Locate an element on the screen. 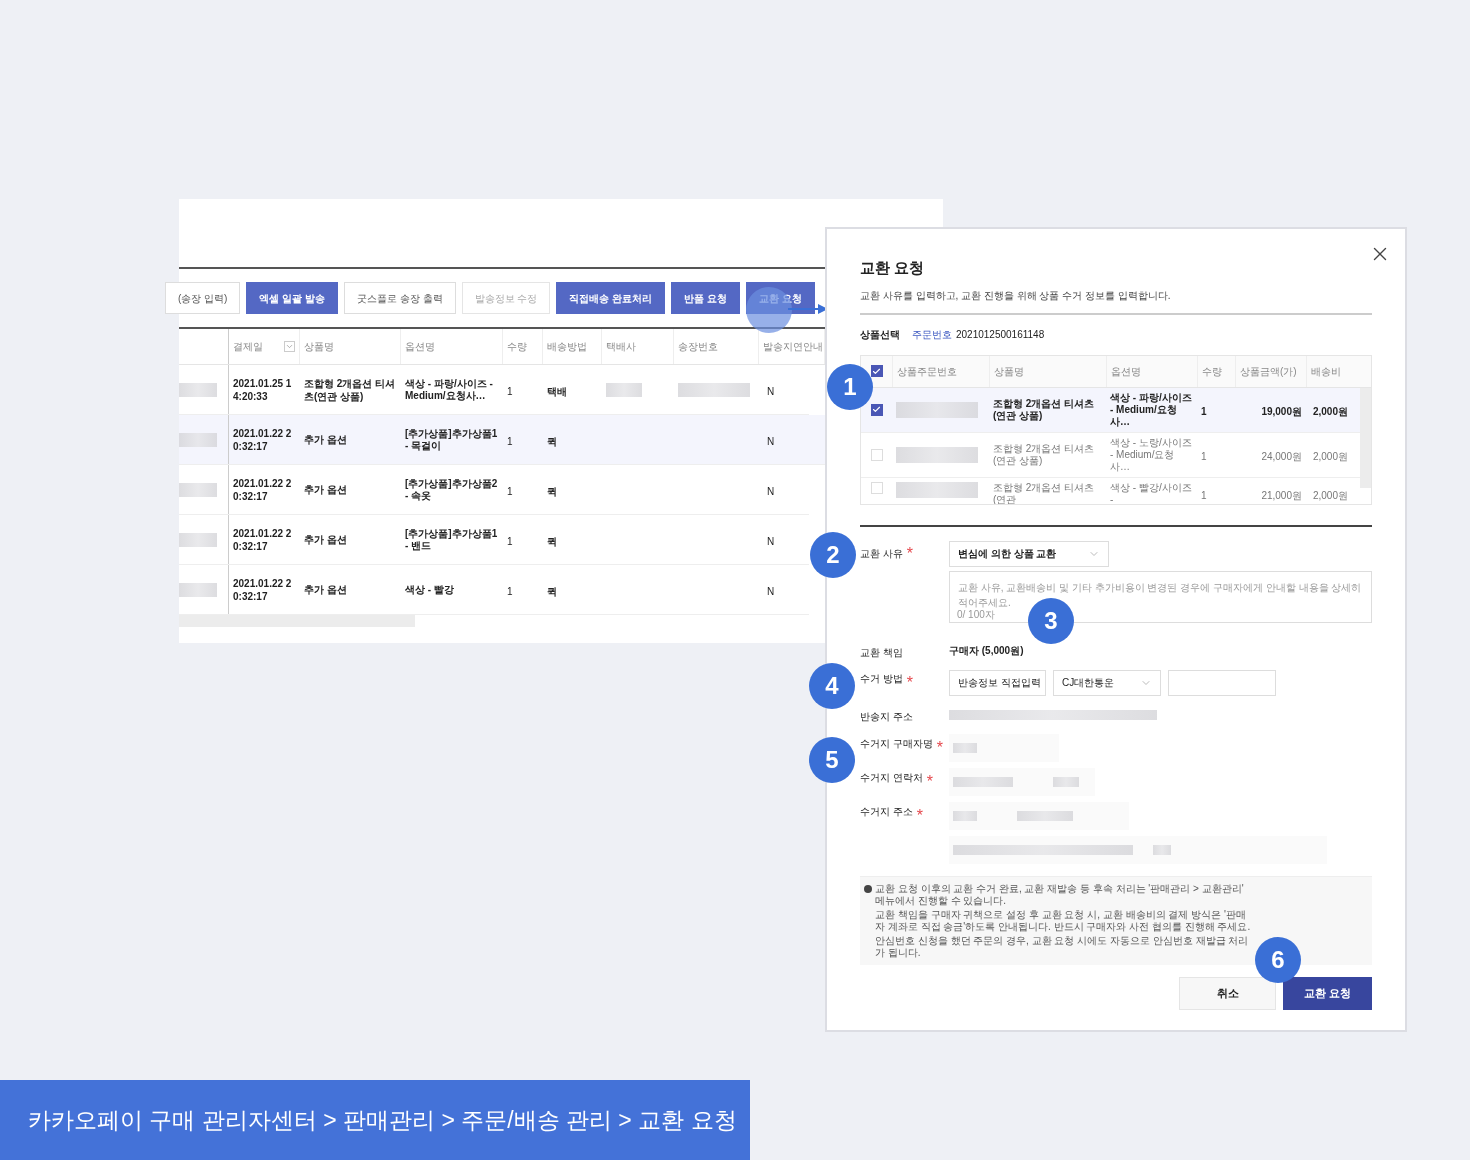 This screenshot has height=1160, width=1470. reason-dropdown: 변심에 의한 상품 교환 is located at coordinates (1029, 553).